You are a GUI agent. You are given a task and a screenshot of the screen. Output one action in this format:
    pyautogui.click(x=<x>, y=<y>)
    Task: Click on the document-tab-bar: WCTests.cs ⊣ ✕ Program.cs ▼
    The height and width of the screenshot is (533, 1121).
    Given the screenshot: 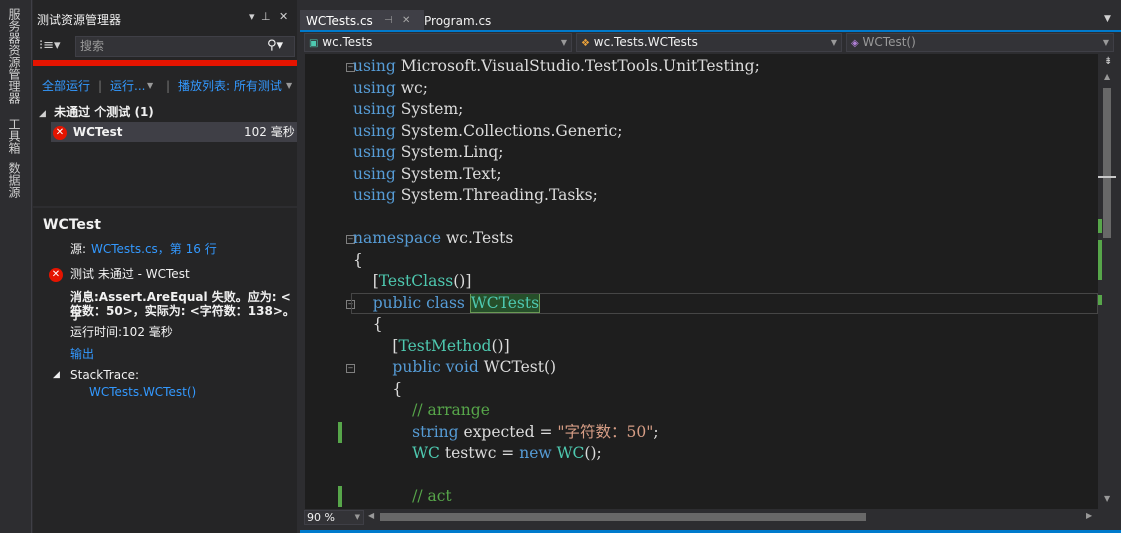 What is the action you would take?
    pyautogui.click(x=710, y=21)
    